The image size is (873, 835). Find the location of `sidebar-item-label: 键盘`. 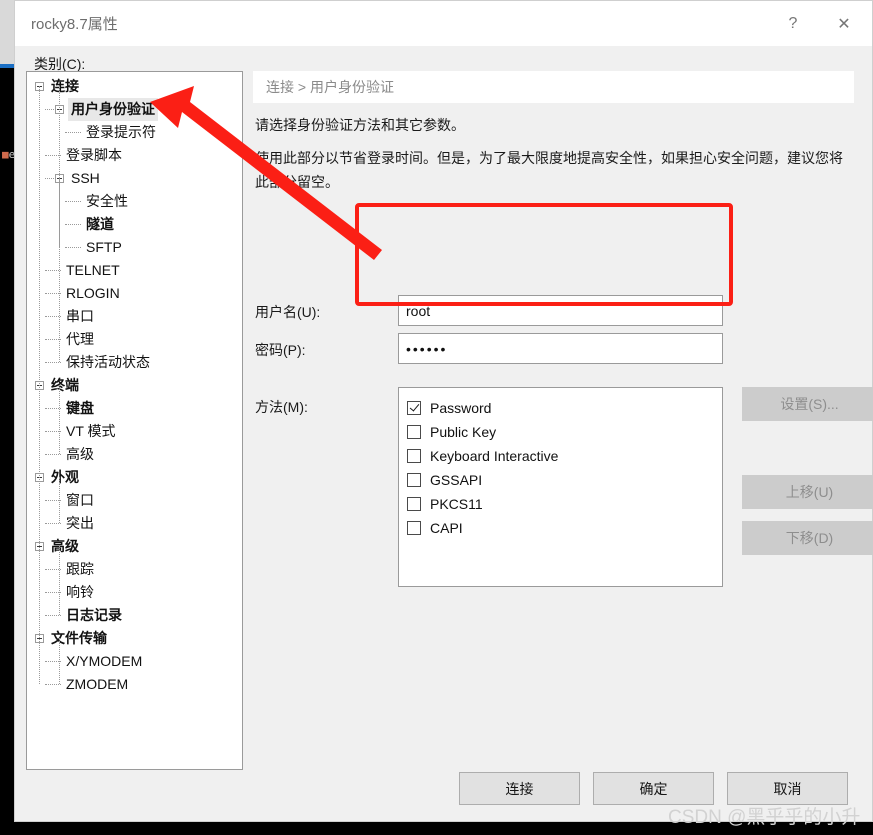

sidebar-item-label: 键盘 is located at coordinates (80, 408).